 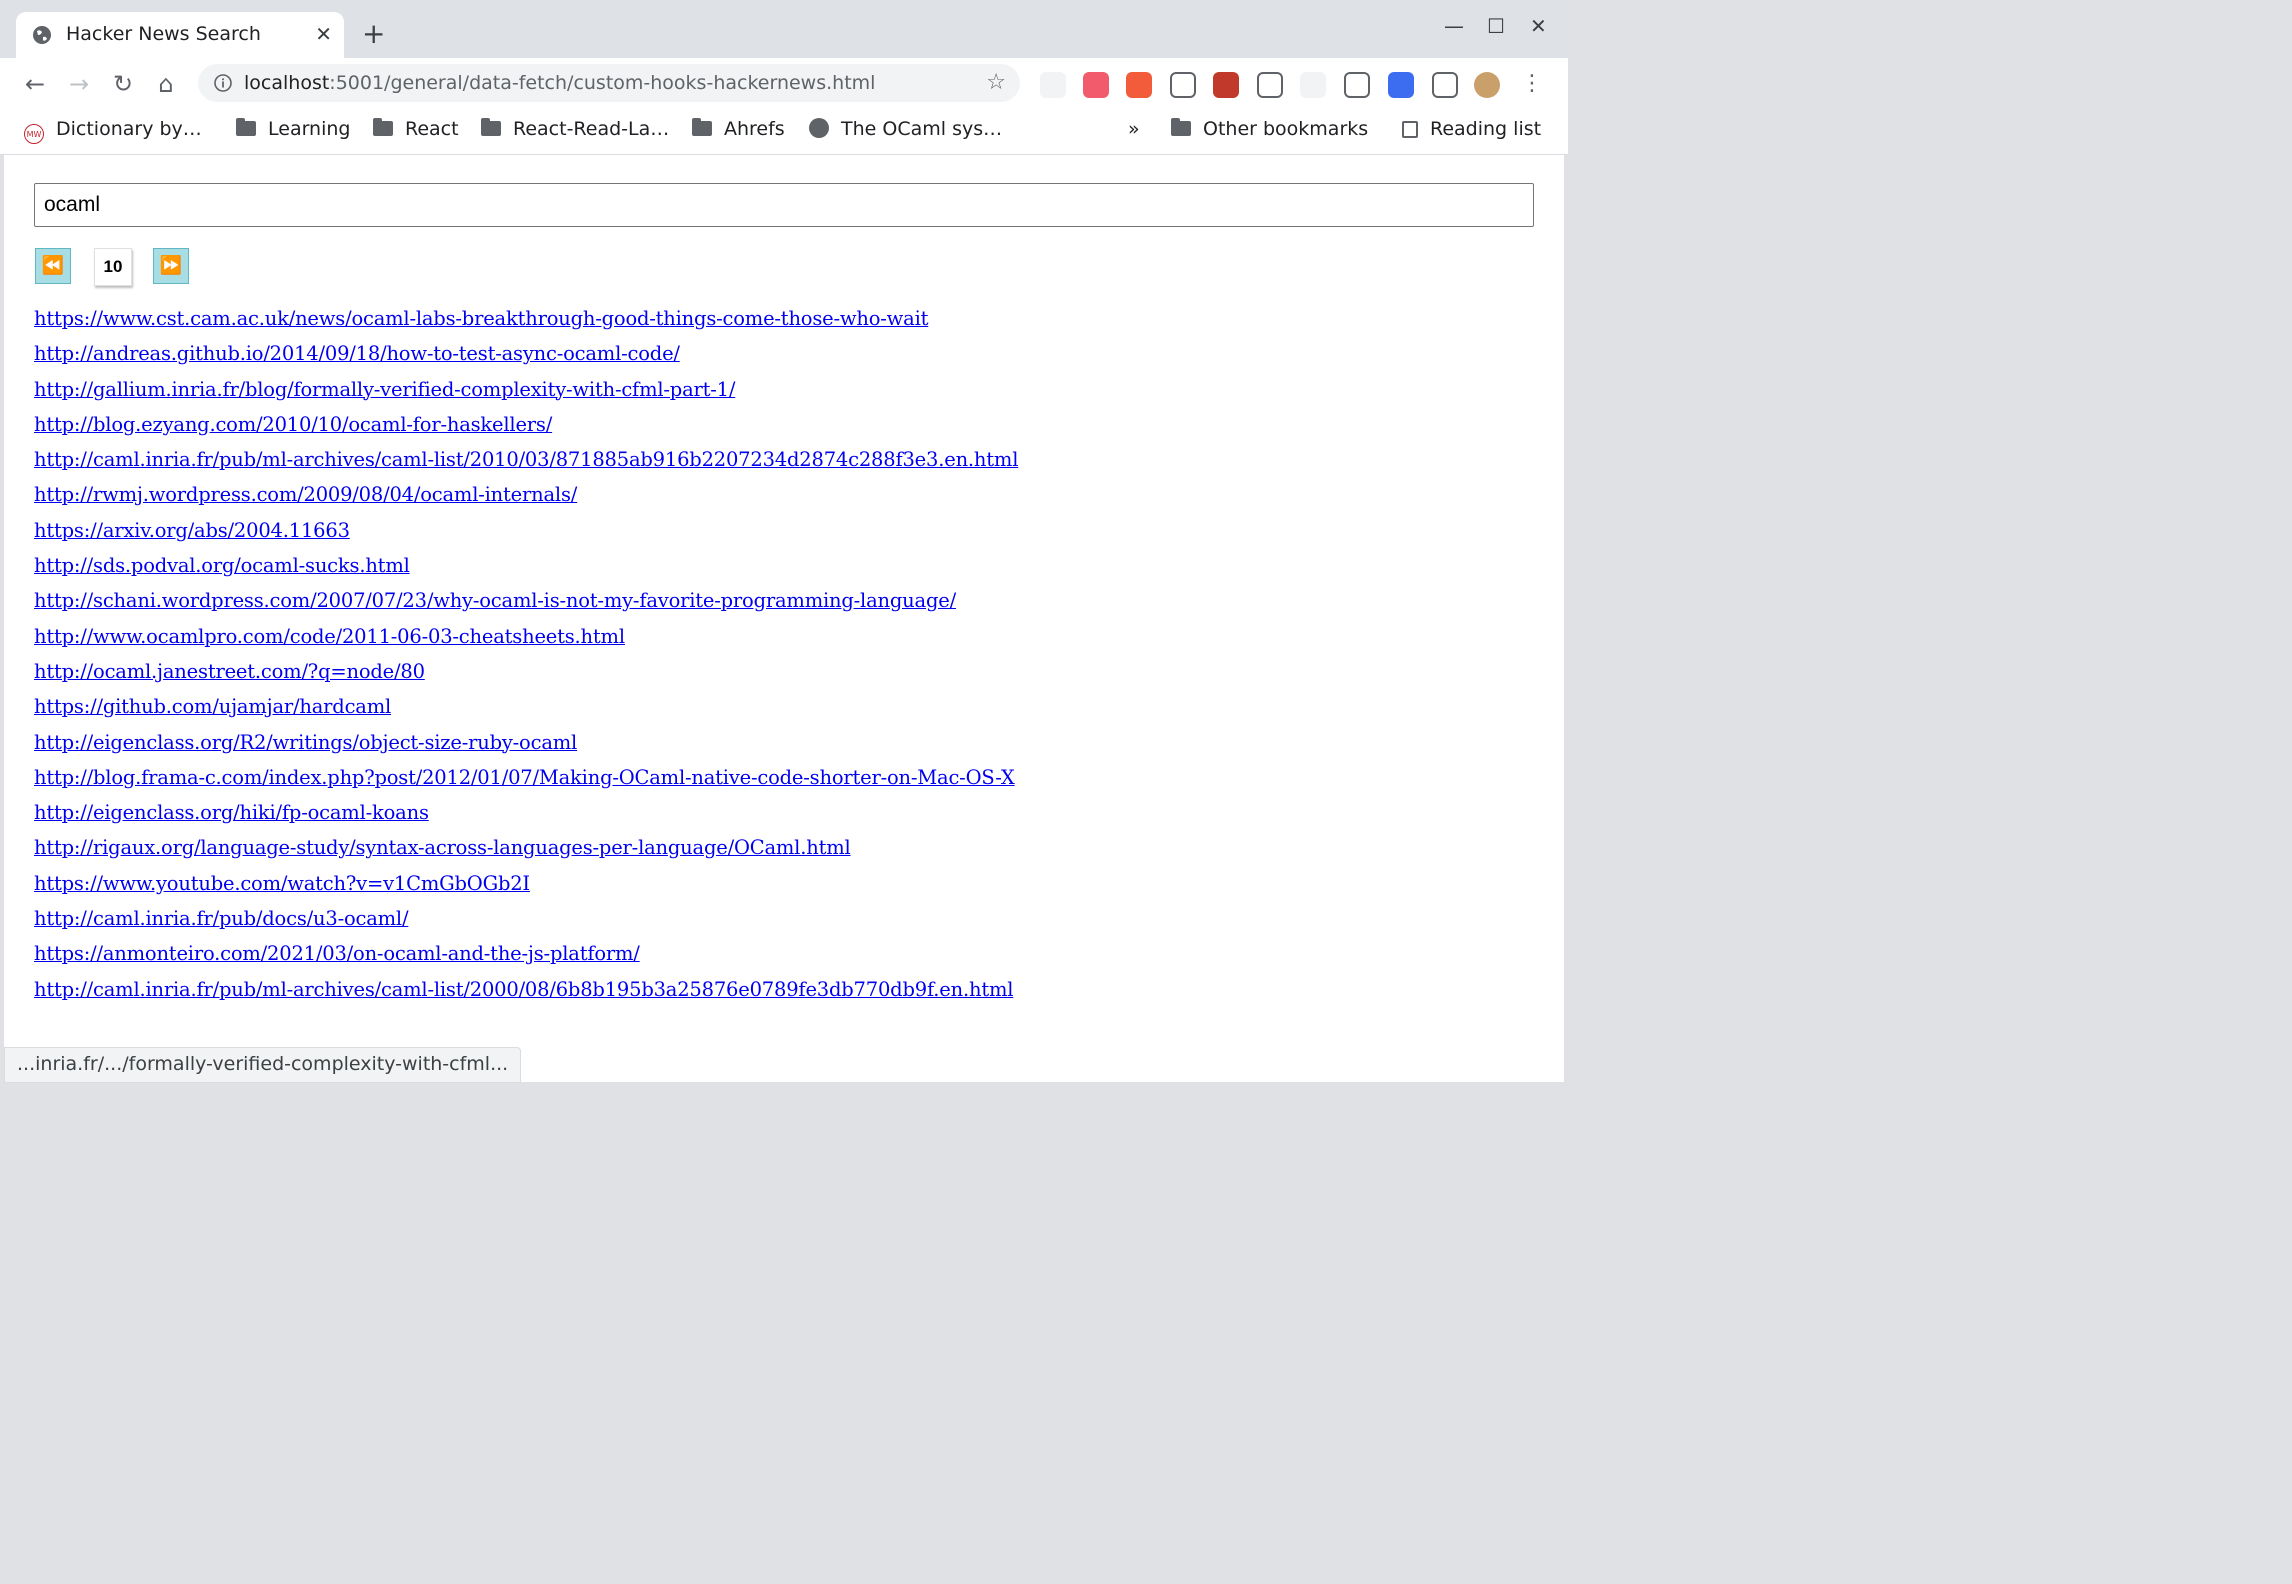 What do you see at coordinates (526, 677) in the screenshot?
I see `list-item: http://ocaml.janestreet.com/?q=node/80` at bounding box center [526, 677].